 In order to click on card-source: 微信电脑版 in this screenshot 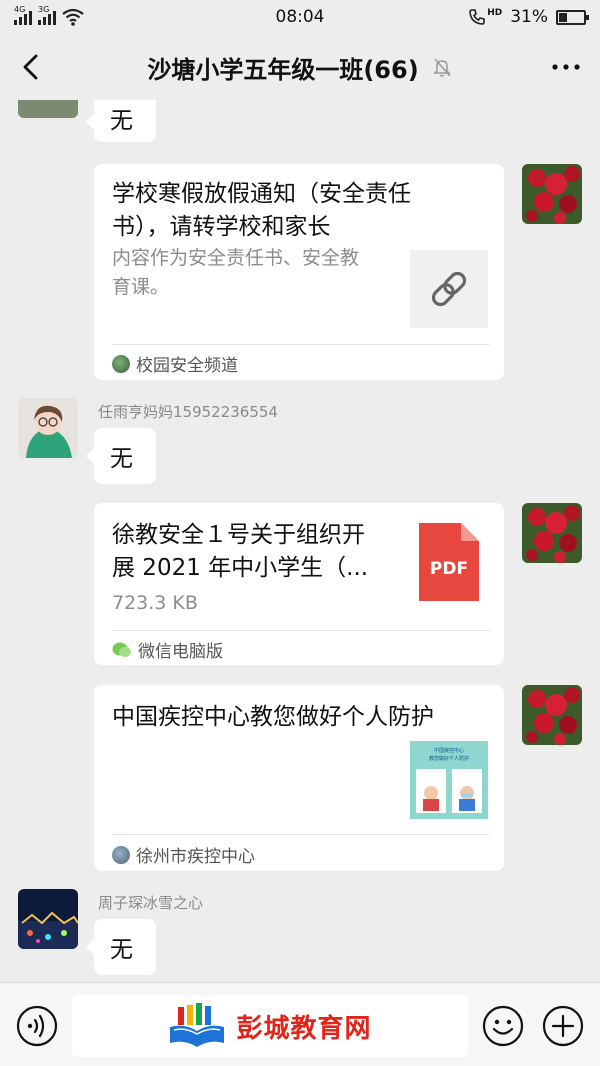, I will do `click(167, 649)`.